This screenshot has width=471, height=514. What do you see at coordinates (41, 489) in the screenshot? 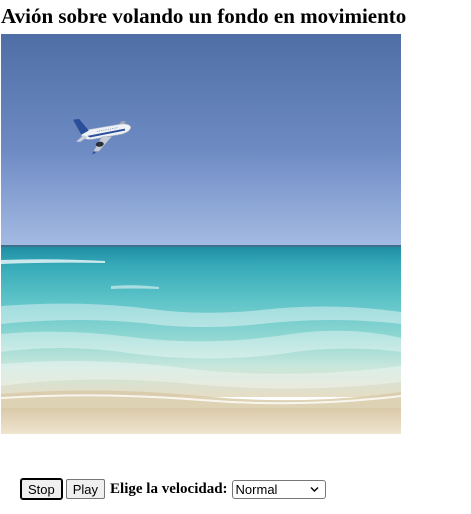
I see `stop-button: Stop` at bounding box center [41, 489].